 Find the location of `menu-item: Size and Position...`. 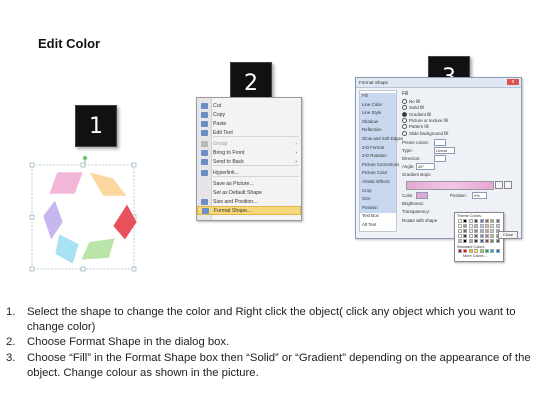

menu-item: Size and Position... is located at coordinates (249, 201).